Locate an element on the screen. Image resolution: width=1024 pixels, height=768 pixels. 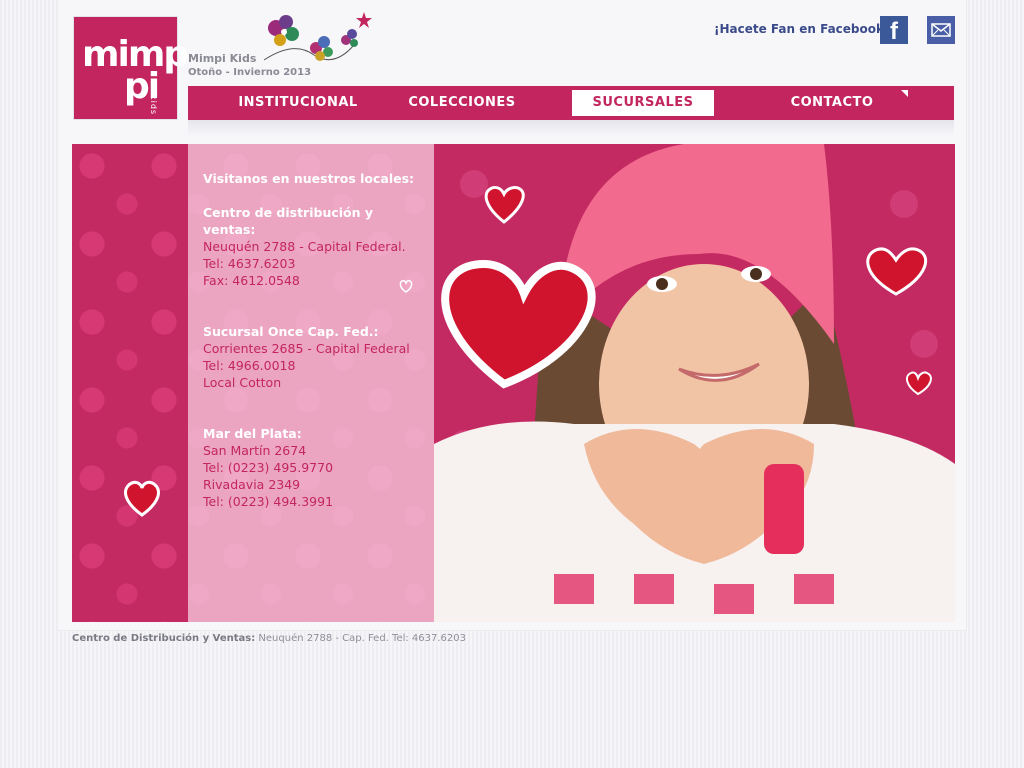
location-phone: Tel: 4966.0018 is located at coordinates (249, 365).